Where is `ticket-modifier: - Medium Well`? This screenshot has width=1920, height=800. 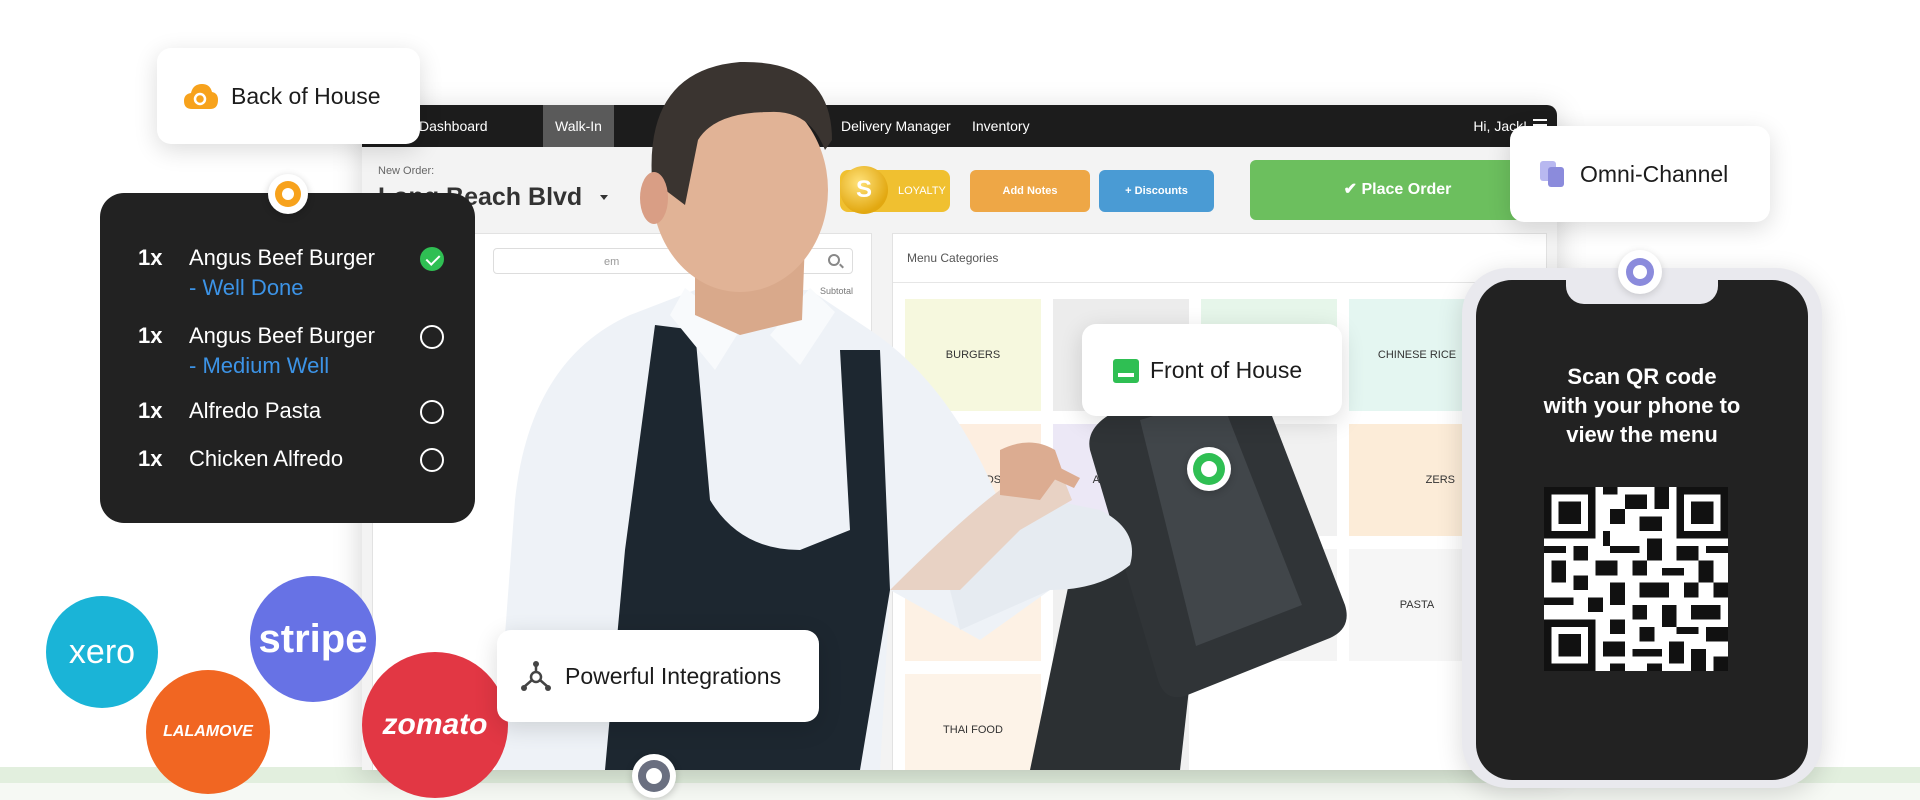
ticket-modifier: - Medium Well is located at coordinates (259, 365).